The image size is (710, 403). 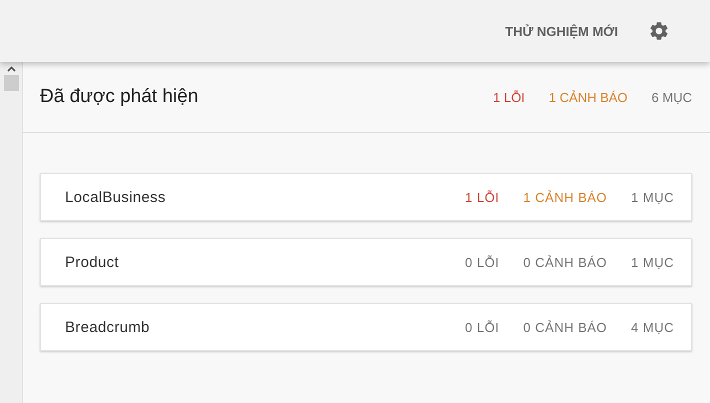 I want to click on type-name: Breadcrumb, so click(x=108, y=327).